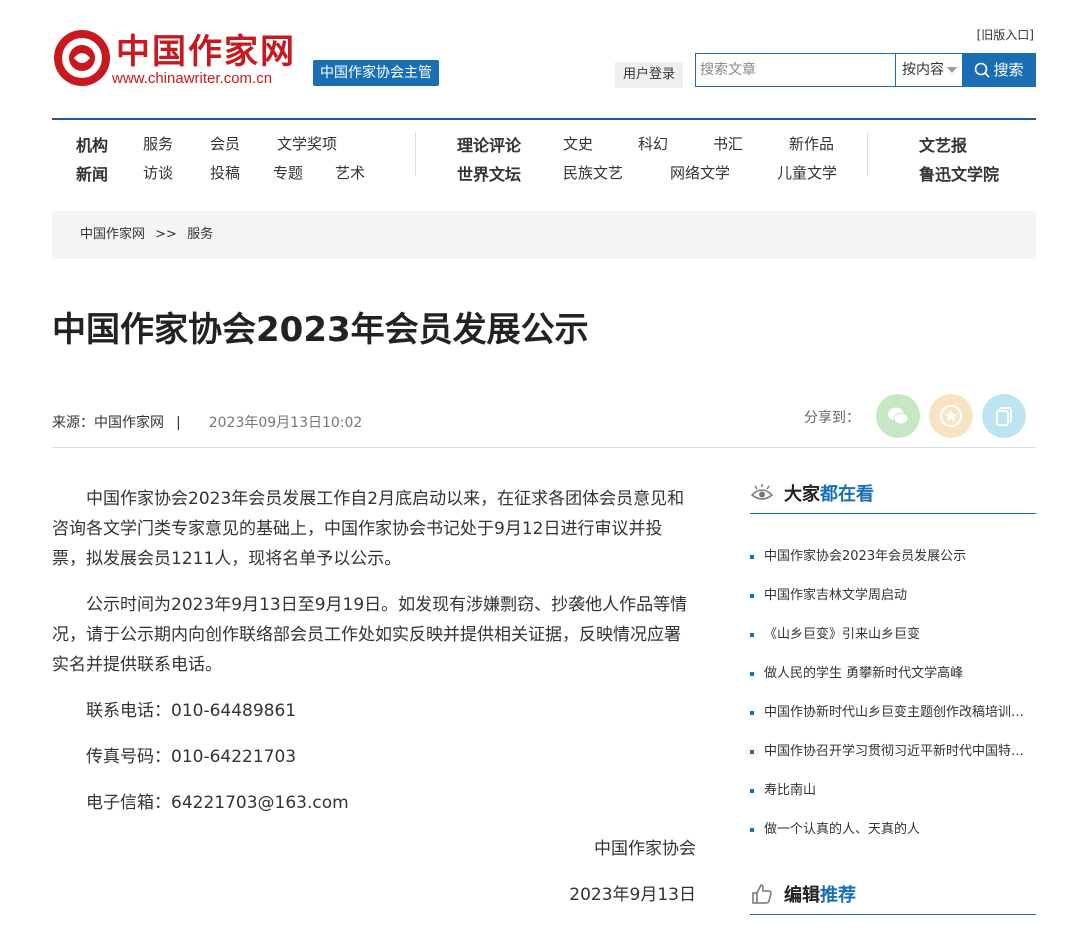  I want to click on nav-item: 艺术, so click(350, 172).